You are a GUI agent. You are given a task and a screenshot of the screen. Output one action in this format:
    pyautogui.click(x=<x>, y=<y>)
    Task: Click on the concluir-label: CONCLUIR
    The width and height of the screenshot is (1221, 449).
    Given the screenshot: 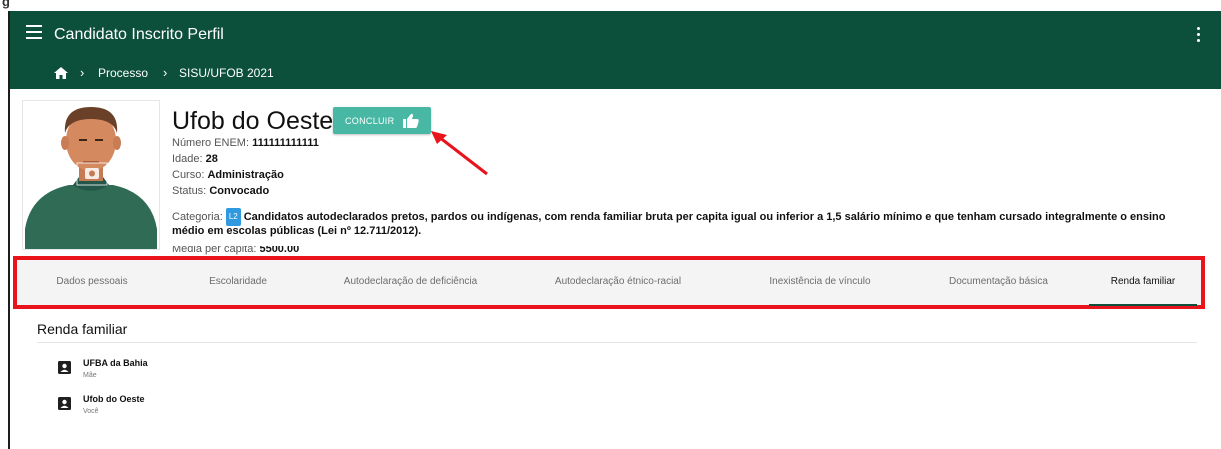 What is the action you would take?
    pyautogui.click(x=370, y=121)
    